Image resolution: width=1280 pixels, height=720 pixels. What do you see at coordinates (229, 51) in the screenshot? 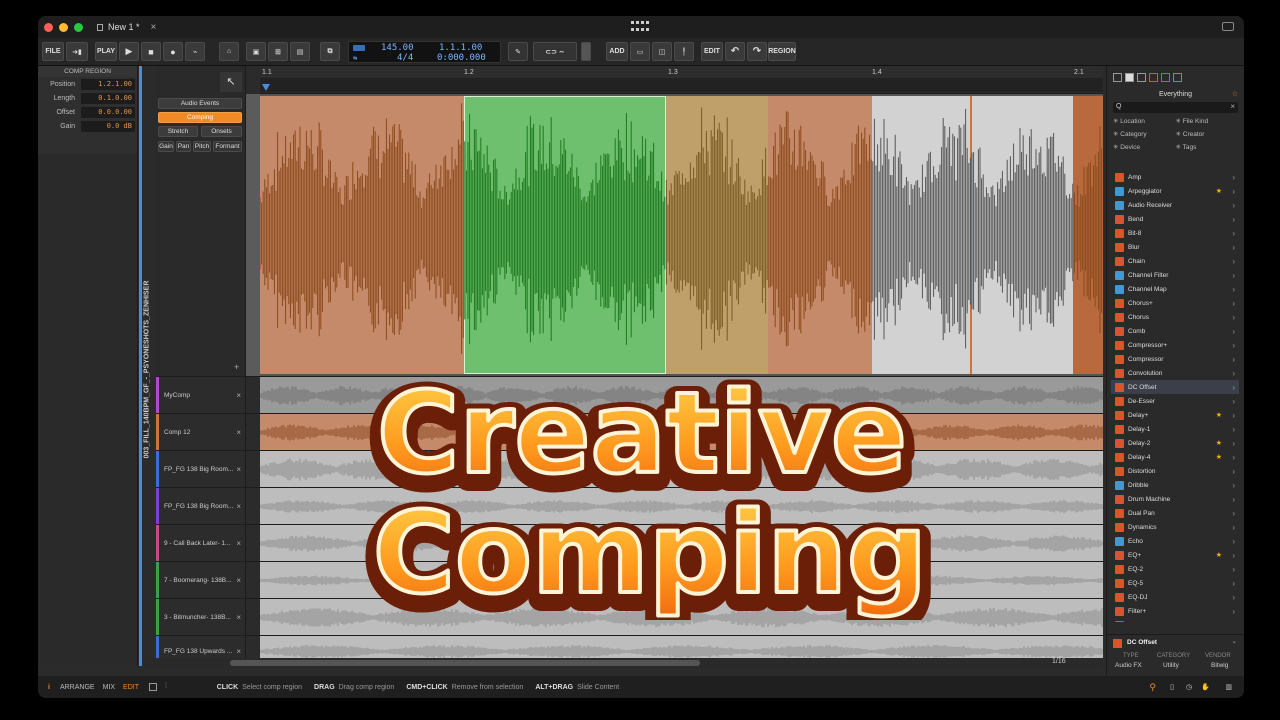
I see `metronome-icon: ⌂` at bounding box center [229, 51].